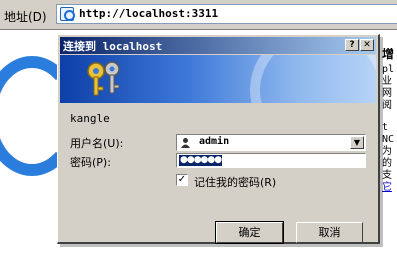  What do you see at coordinates (385, 127) in the screenshot?
I see `bg-line: t` at bounding box center [385, 127].